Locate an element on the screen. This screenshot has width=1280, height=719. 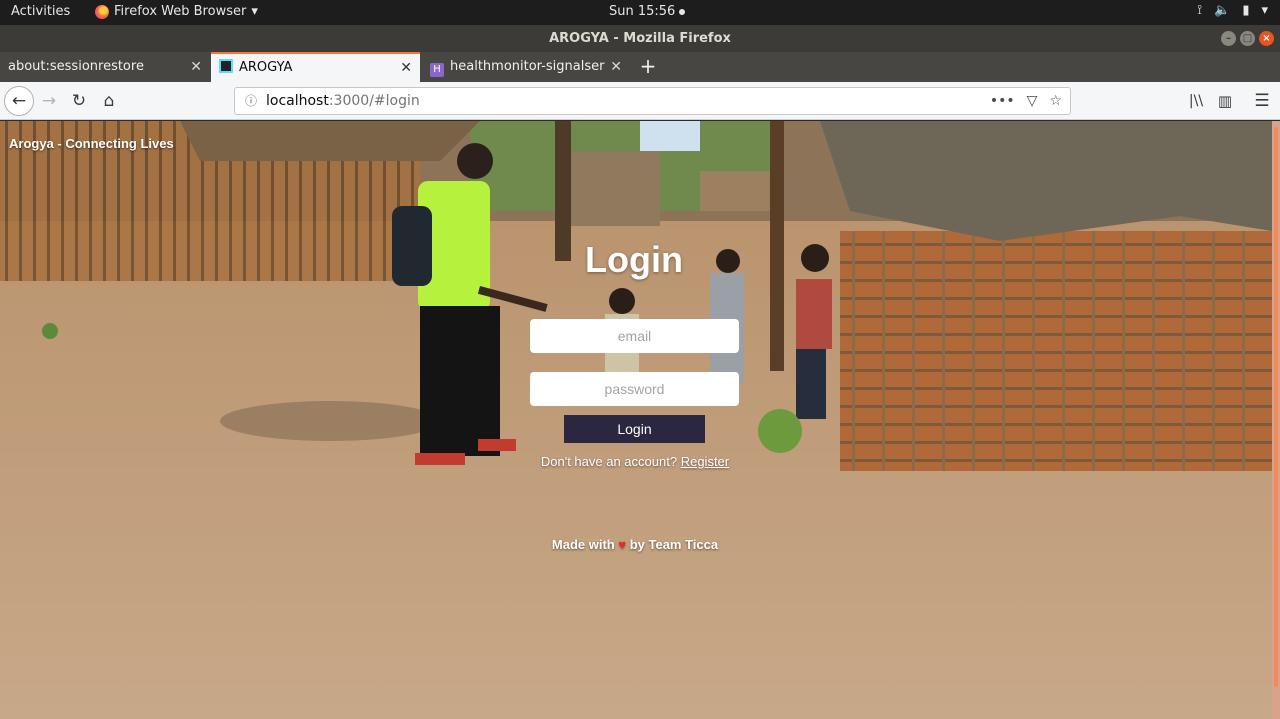
maximize-icon: □ is located at coordinates (1247, 38).